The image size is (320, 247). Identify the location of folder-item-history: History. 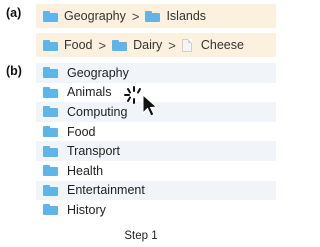
(156, 210).